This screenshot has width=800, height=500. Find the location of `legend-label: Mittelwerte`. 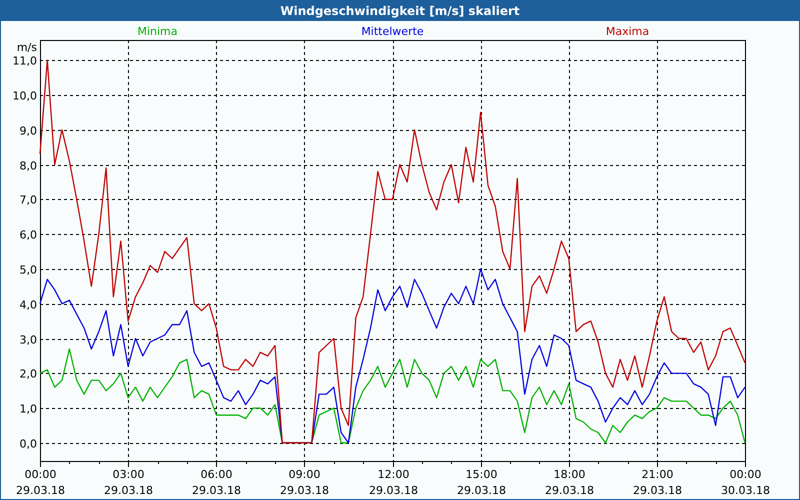

legend-label: Mittelwerte is located at coordinates (392, 31).